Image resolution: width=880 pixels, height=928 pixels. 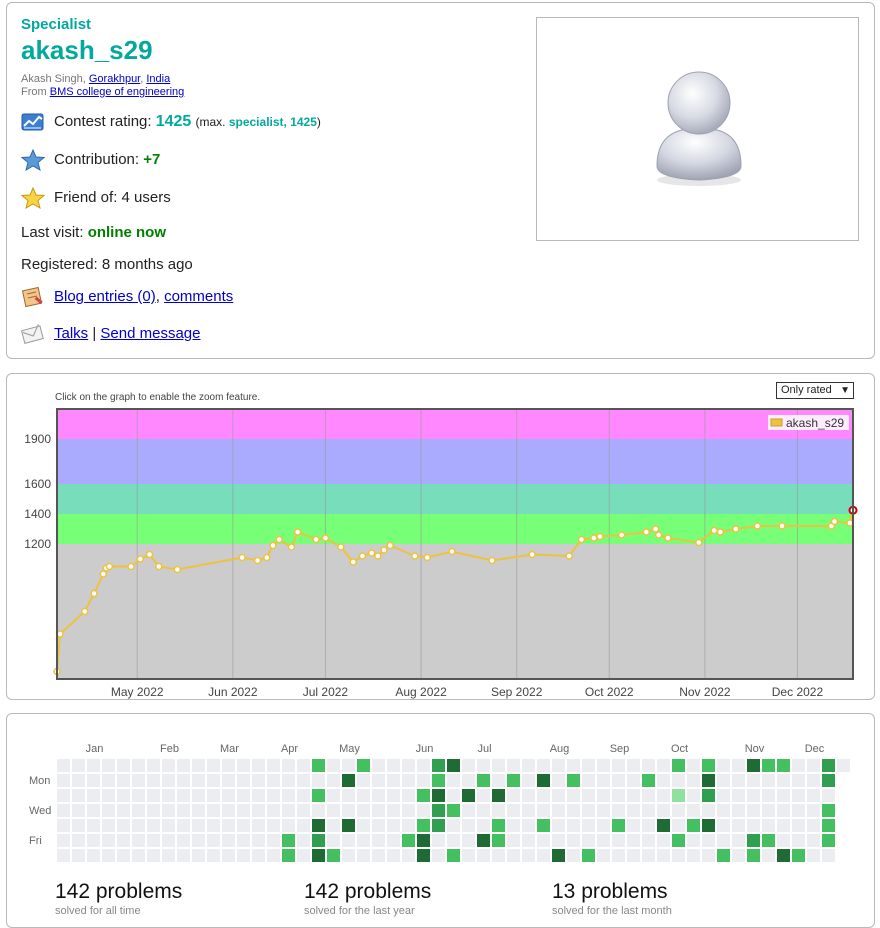 What do you see at coordinates (33, 198) in the screenshot?
I see `gold-star-icon` at bounding box center [33, 198].